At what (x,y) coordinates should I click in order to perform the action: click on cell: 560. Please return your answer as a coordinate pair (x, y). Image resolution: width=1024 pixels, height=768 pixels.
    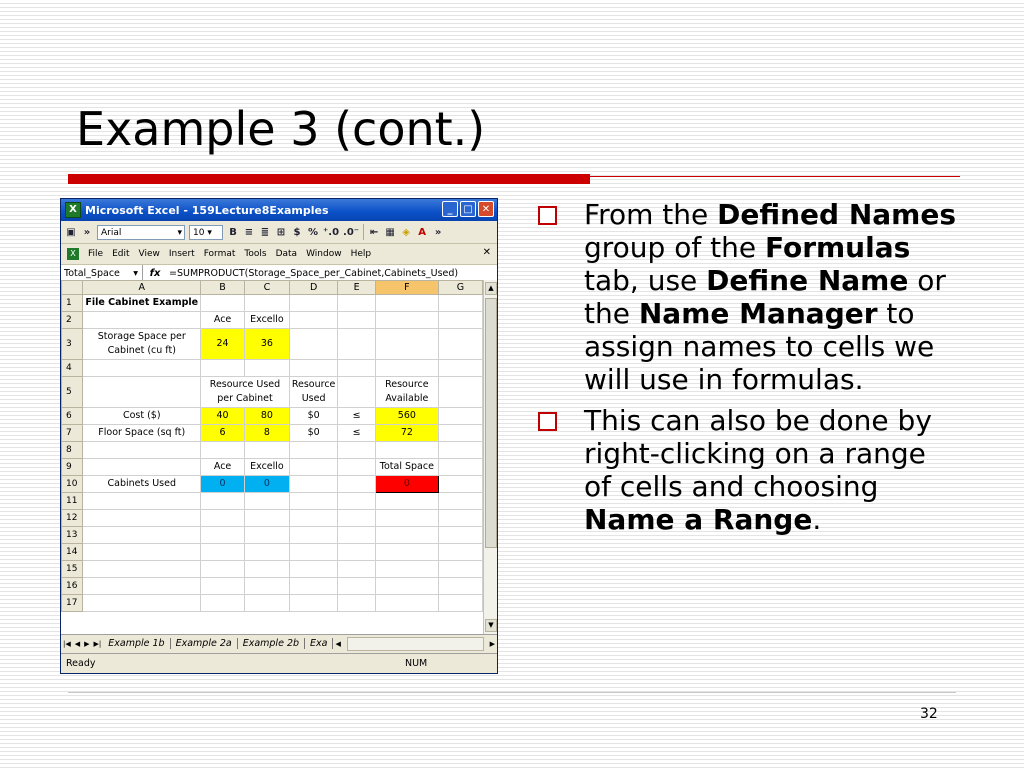
    Looking at the image, I should click on (406, 416).